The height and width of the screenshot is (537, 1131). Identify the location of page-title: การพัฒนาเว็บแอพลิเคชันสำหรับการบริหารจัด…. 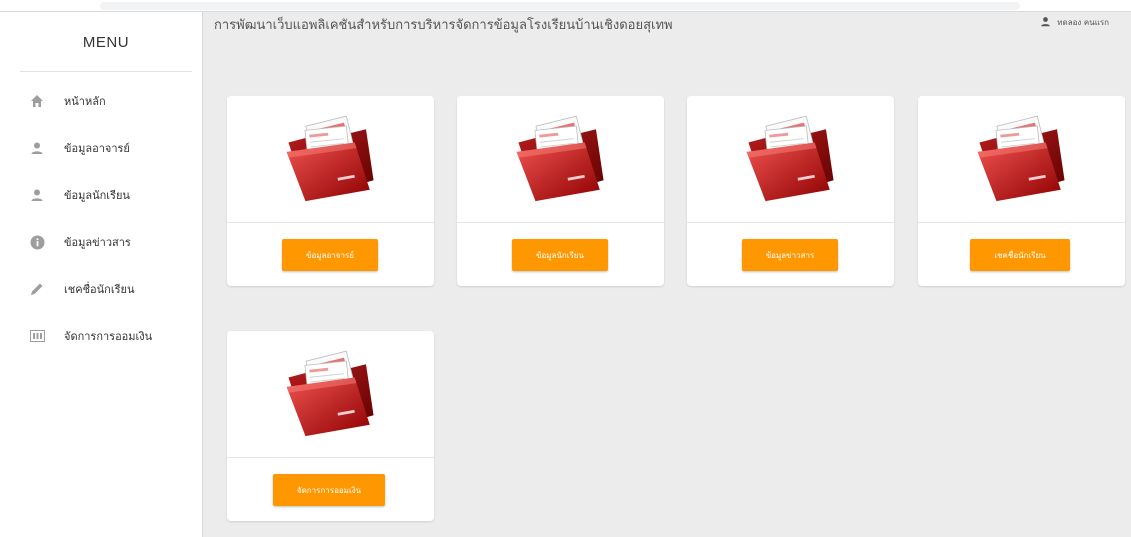
(443, 25).